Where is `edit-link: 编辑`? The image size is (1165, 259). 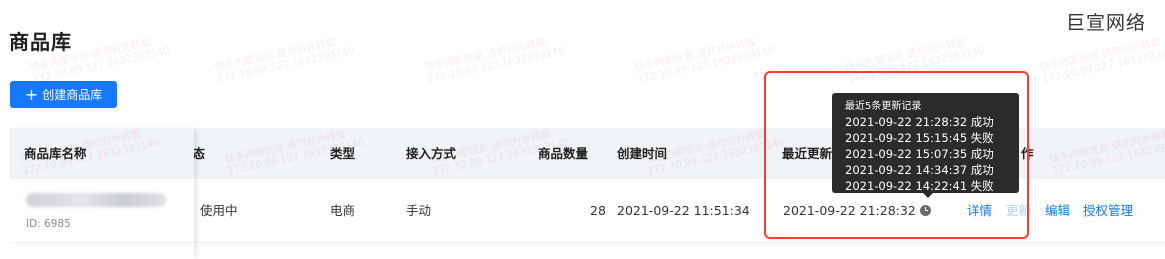 edit-link: 编辑 is located at coordinates (1057, 211).